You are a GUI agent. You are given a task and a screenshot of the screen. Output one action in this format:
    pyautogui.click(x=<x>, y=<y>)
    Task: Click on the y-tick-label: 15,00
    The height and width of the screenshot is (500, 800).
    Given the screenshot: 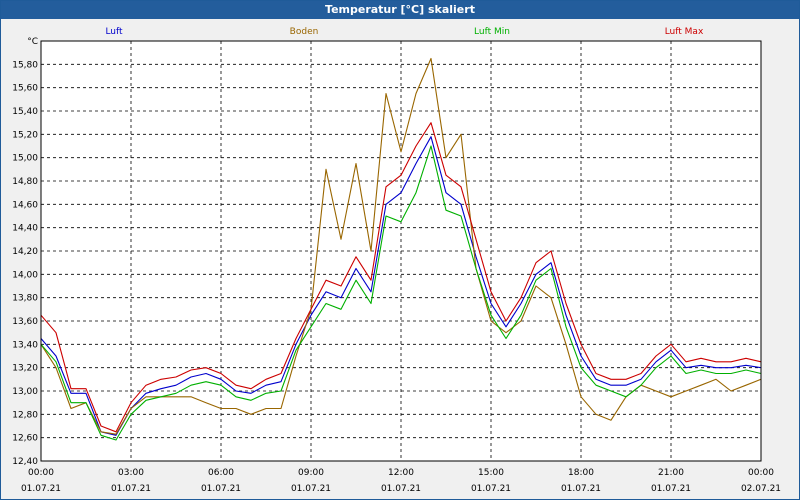 What is the action you would take?
    pyautogui.click(x=25, y=159)
    